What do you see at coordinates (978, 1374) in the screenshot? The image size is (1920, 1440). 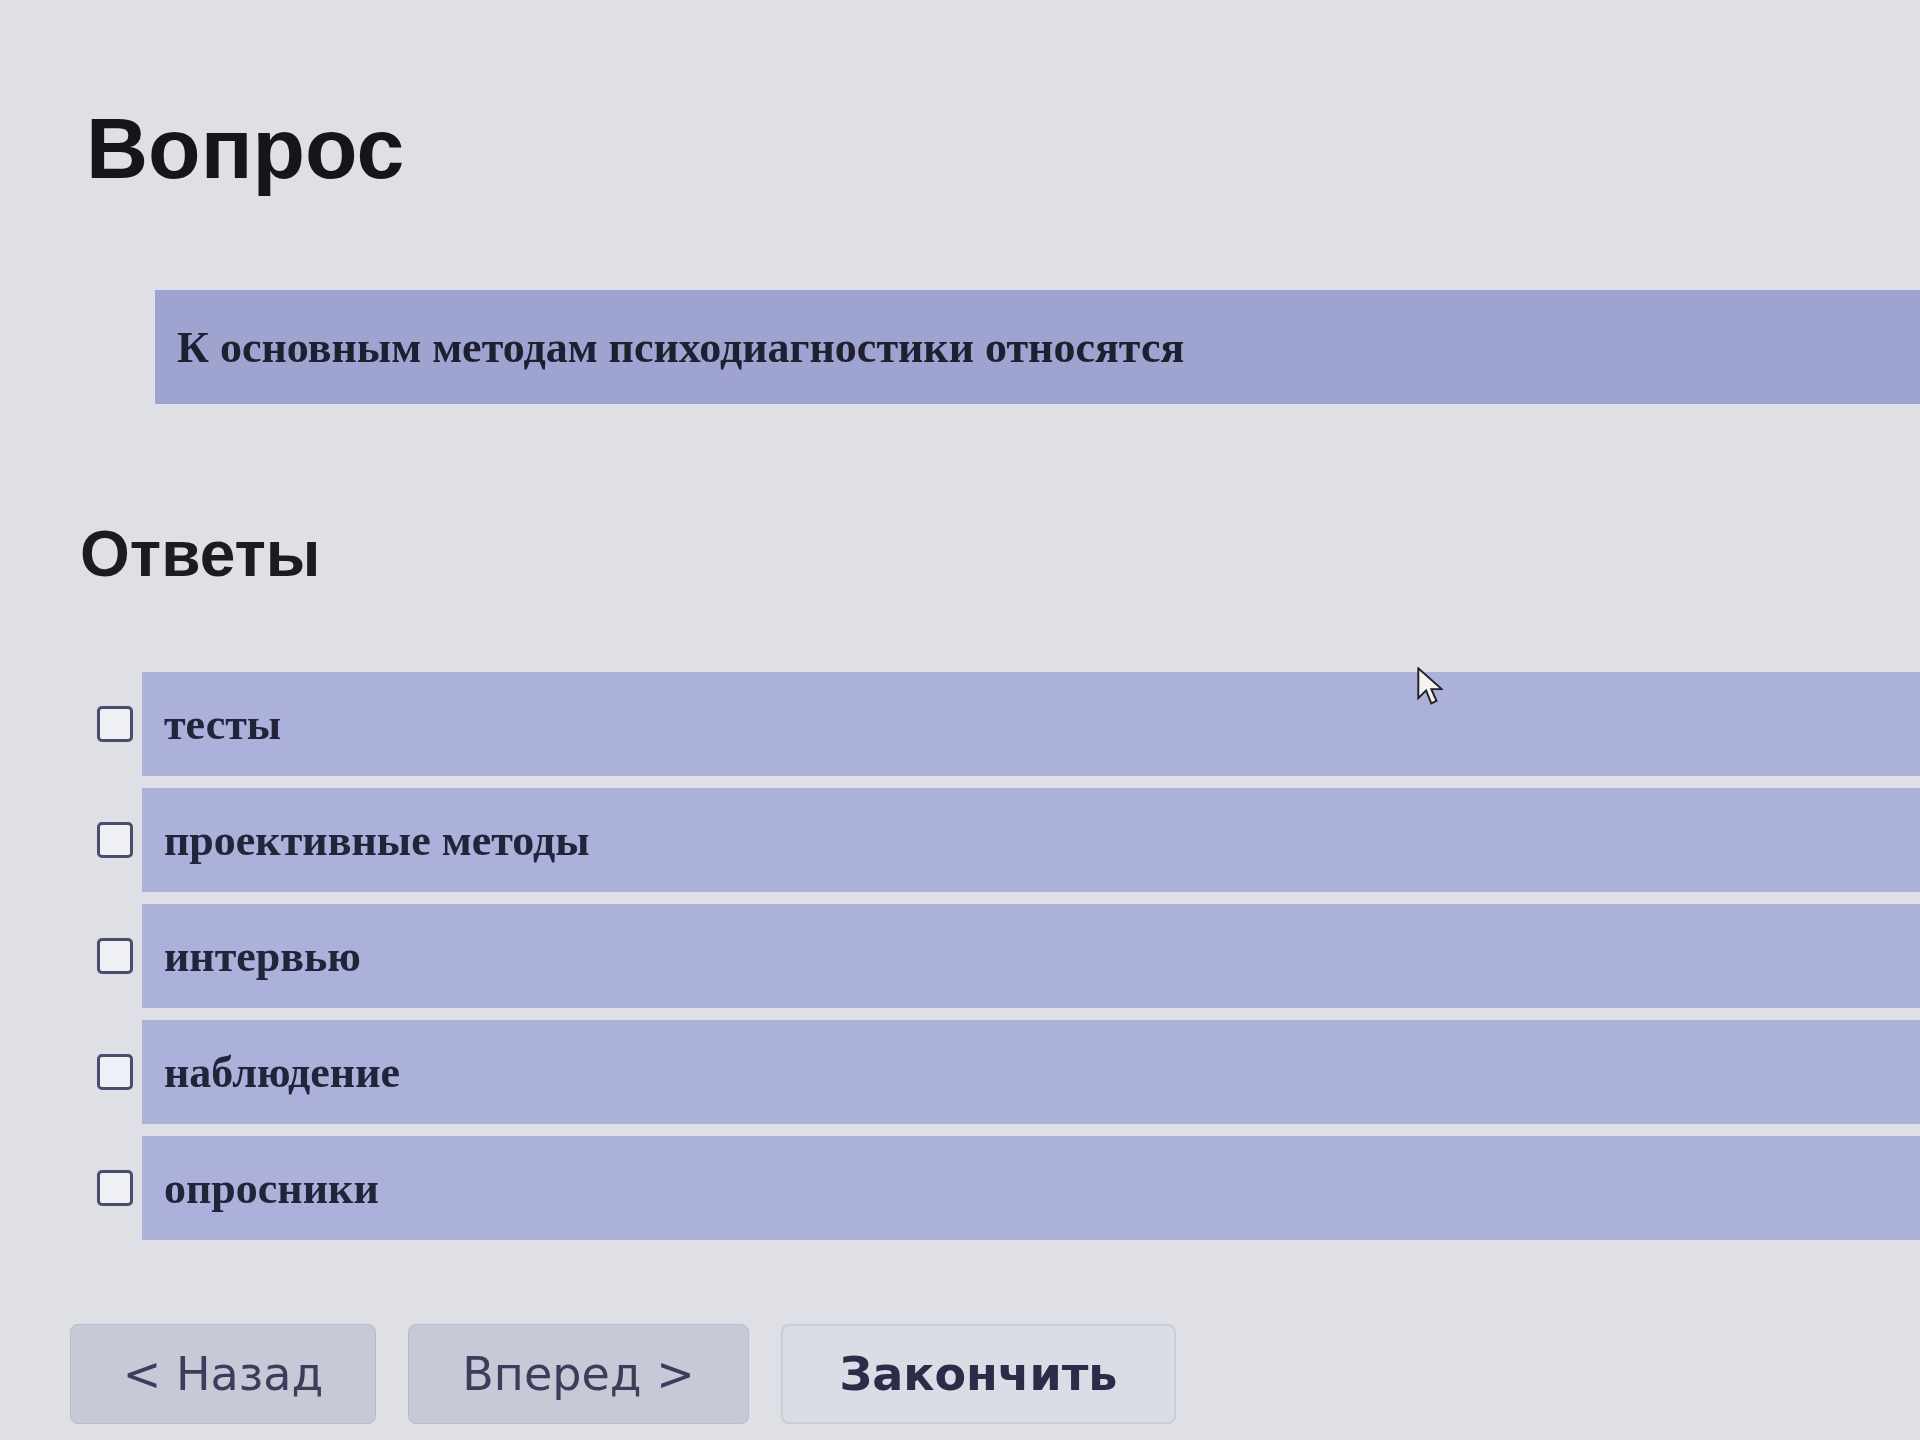 I see `finish-button: Закончить` at bounding box center [978, 1374].